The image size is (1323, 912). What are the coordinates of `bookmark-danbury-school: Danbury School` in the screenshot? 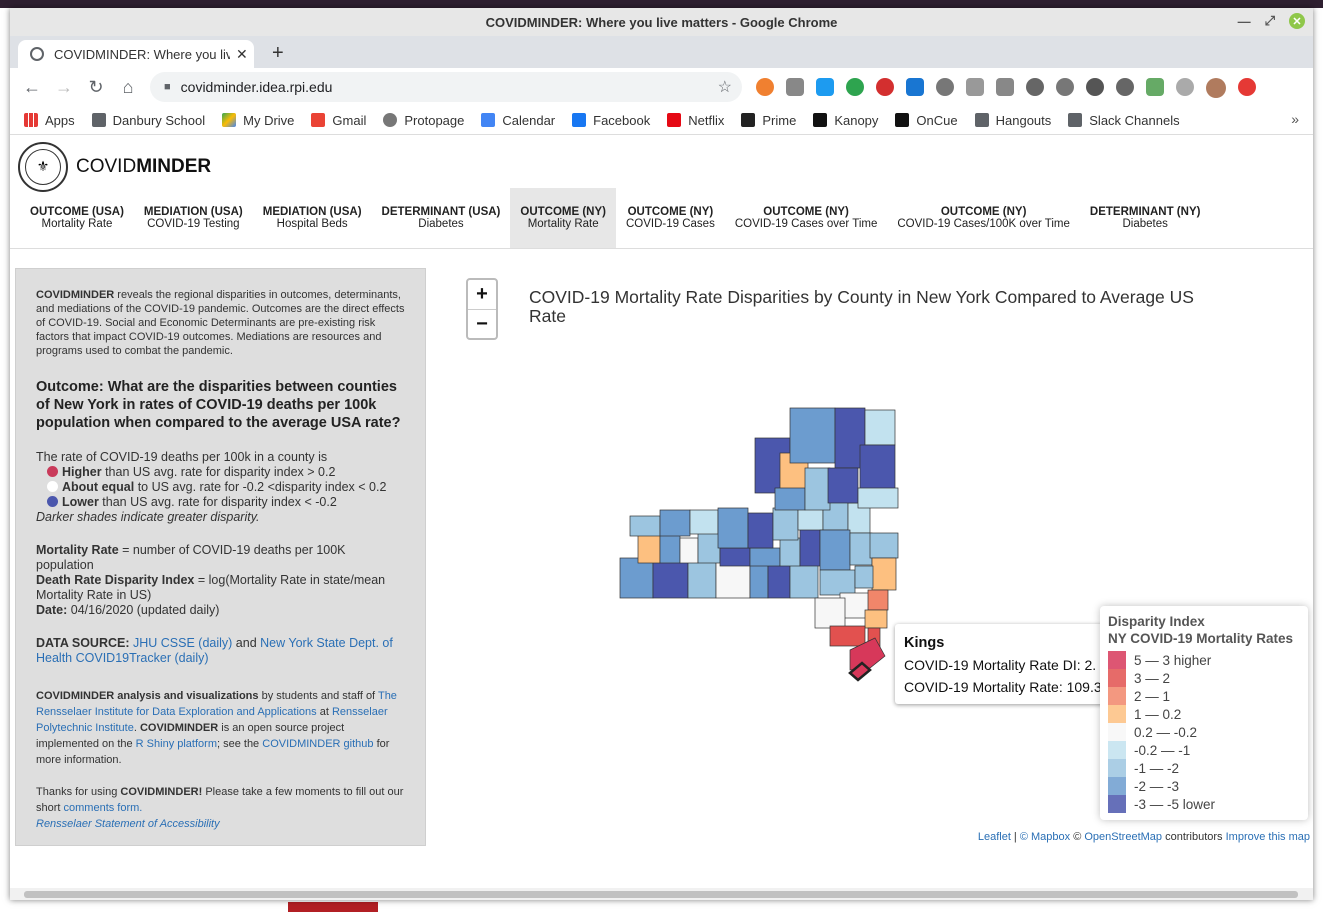 It's located at (148, 120).